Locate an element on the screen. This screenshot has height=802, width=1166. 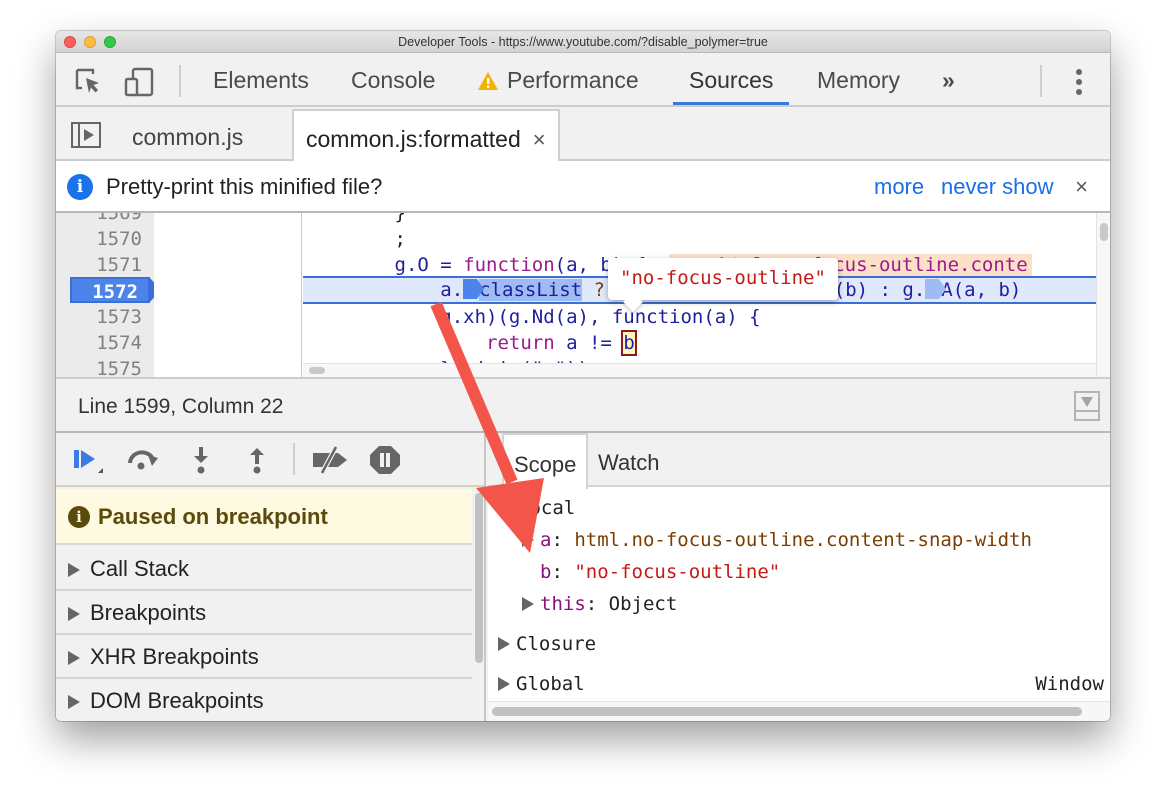
tab-sources: Sources is located at coordinates (731, 79).